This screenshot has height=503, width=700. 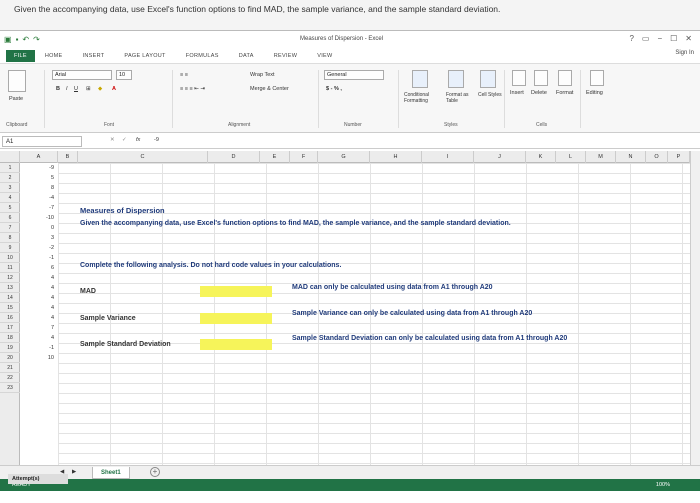 I want to click on cell-a-value: -10, so click(x=39, y=218).